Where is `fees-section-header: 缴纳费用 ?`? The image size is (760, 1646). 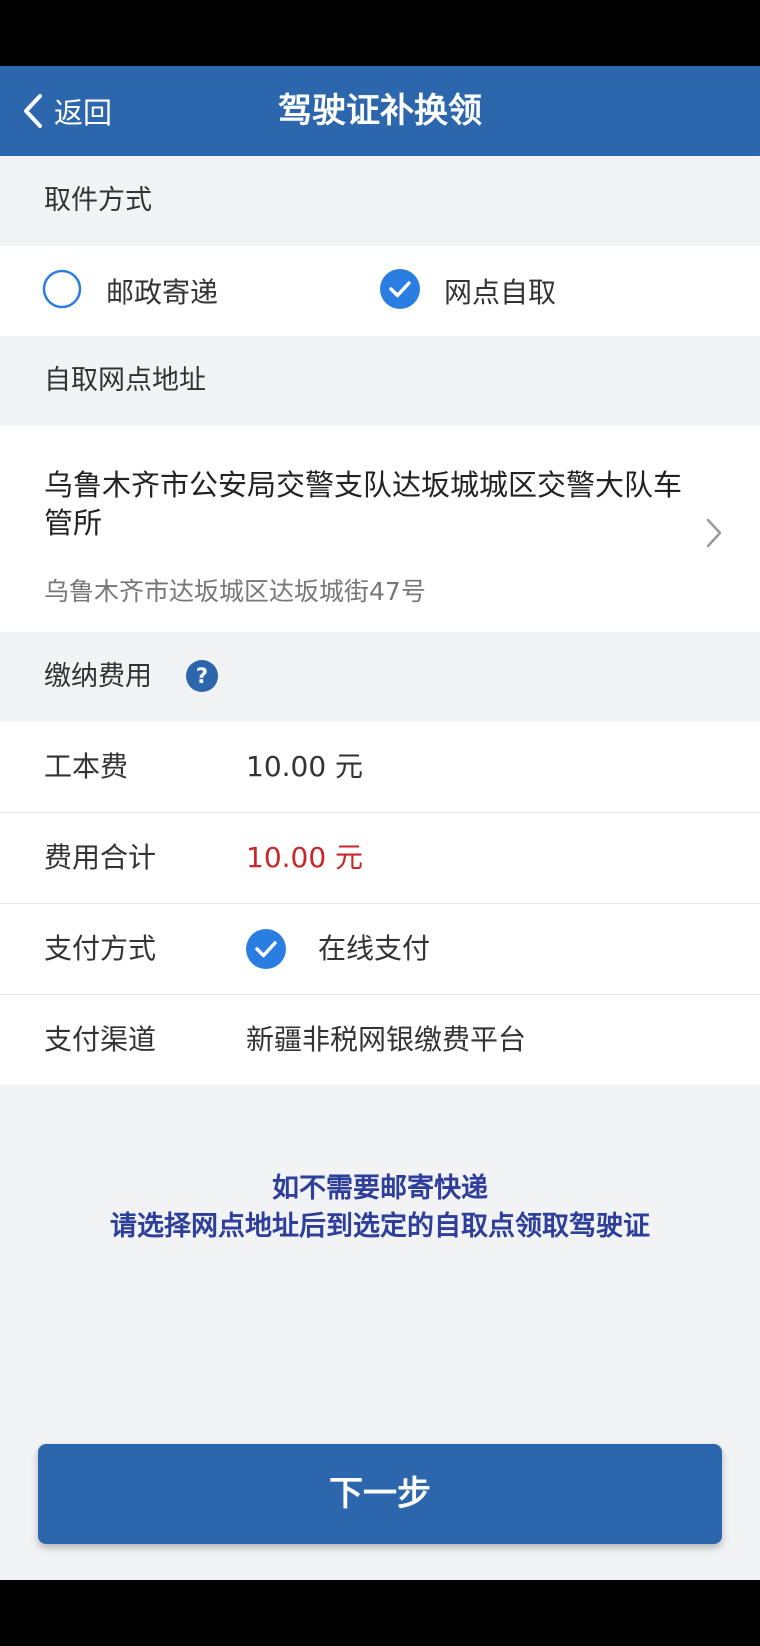 fees-section-header: 缴纳费用 ? is located at coordinates (380, 677).